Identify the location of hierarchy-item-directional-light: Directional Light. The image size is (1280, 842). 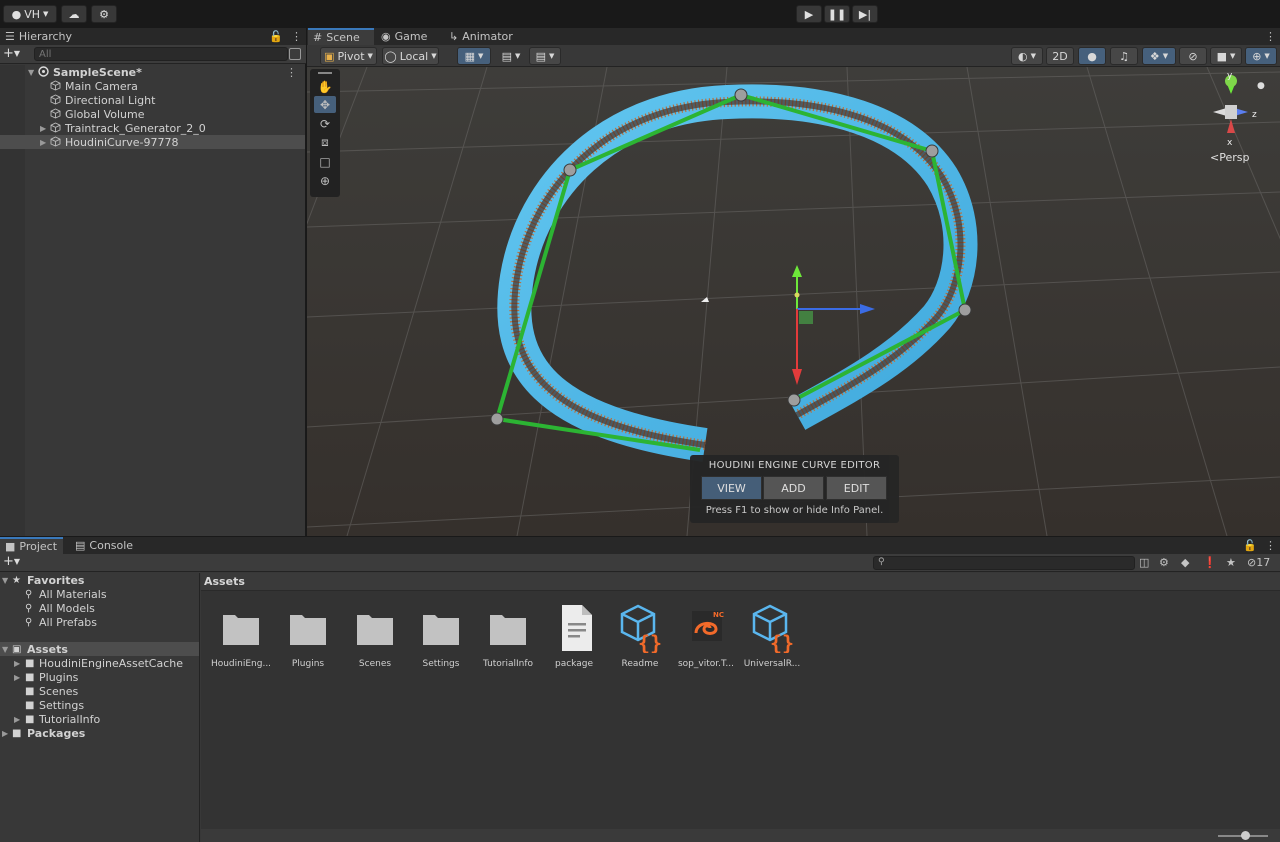
(152, 100).